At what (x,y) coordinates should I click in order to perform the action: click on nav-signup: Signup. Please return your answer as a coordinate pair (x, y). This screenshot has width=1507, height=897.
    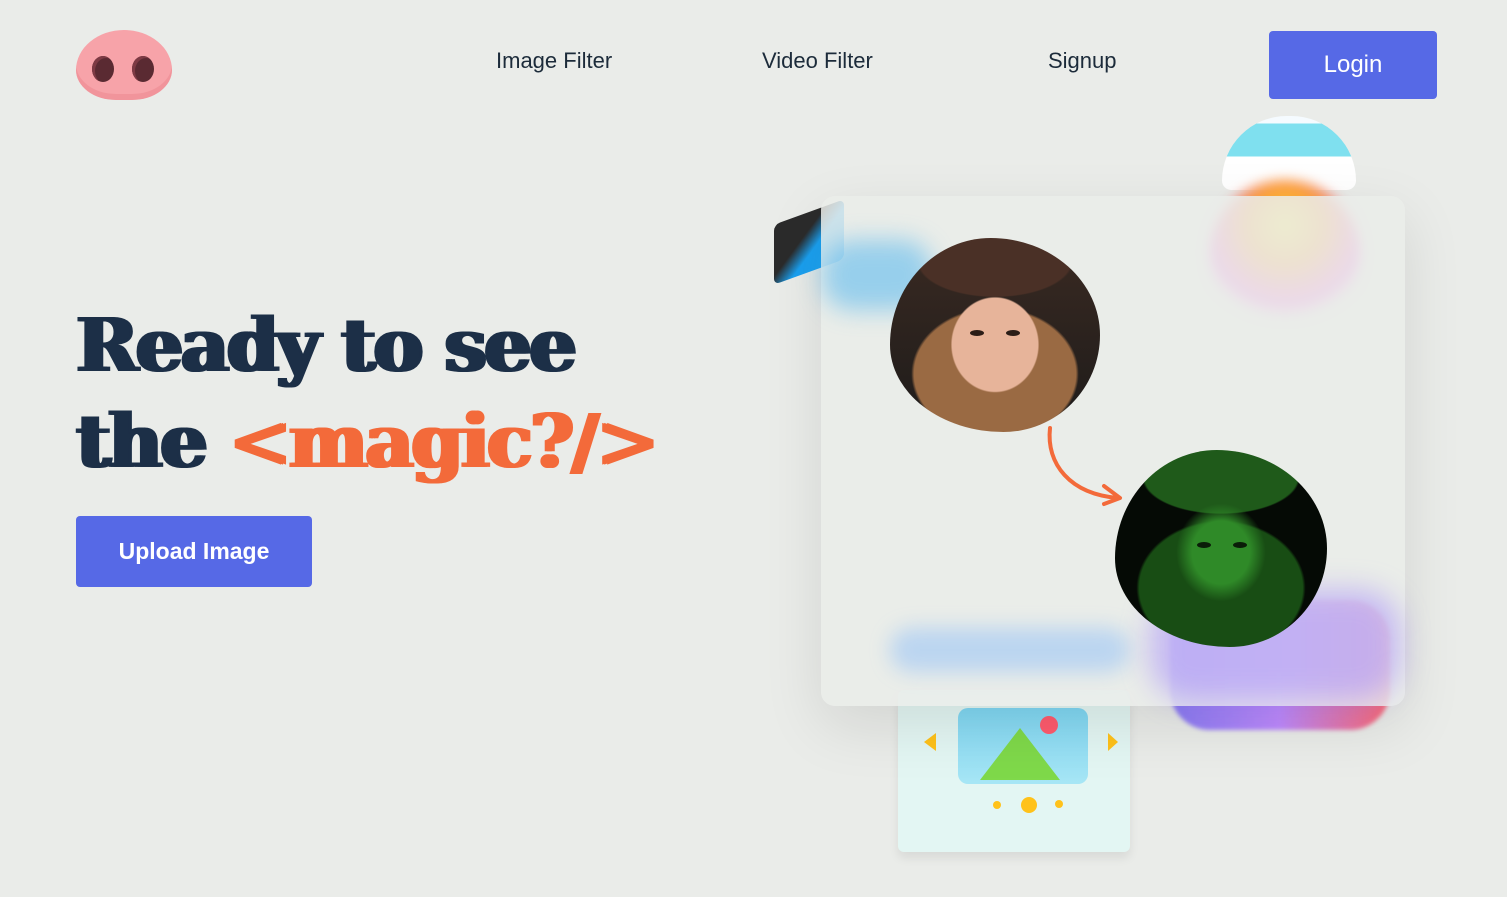
    Looking at the image, I should click on (1082, 61).